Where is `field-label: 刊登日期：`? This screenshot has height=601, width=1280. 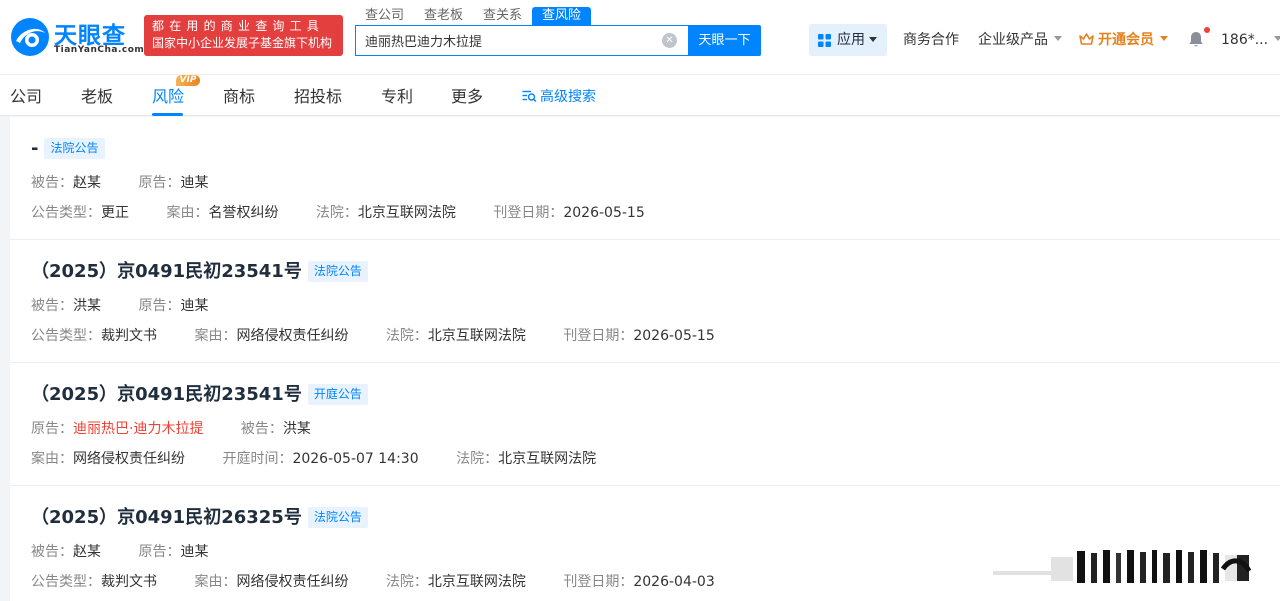
field-label: 刊登日期： is located at coordinates (598, 582).